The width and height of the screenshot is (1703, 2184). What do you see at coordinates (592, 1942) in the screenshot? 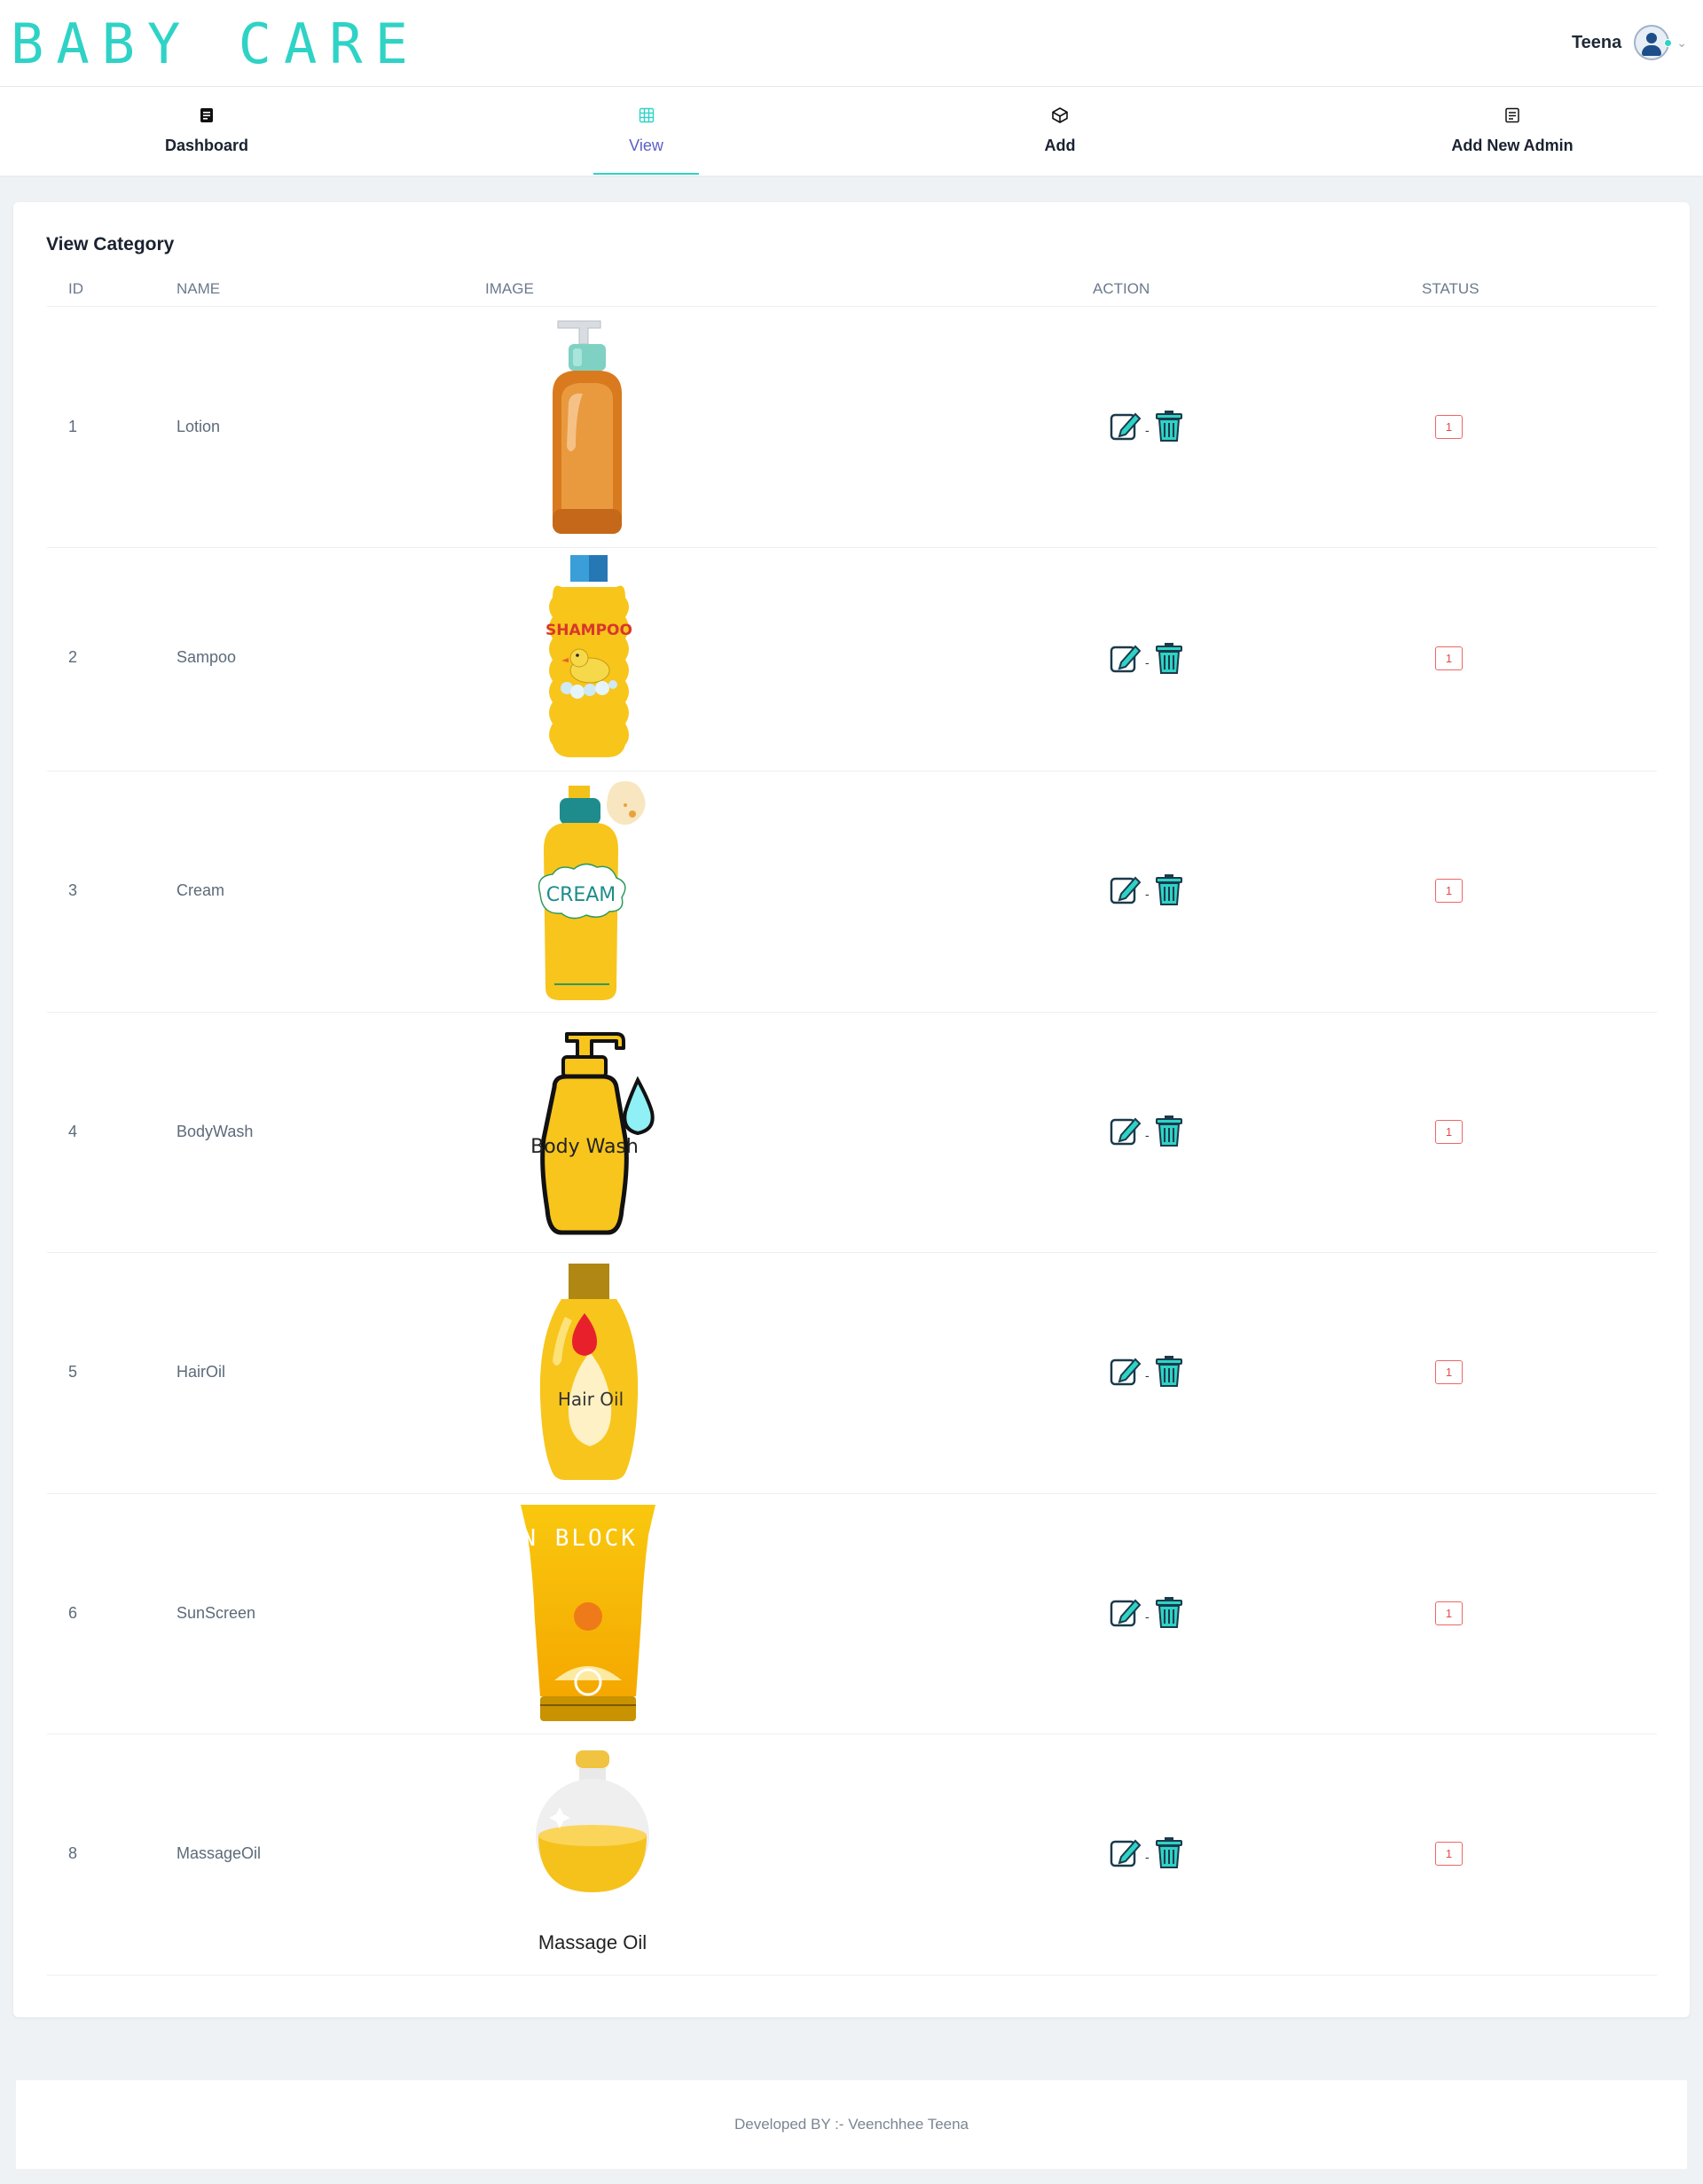
I see `massage-oil-label-text: Massage Oil` at bounding box center [592, 1942].